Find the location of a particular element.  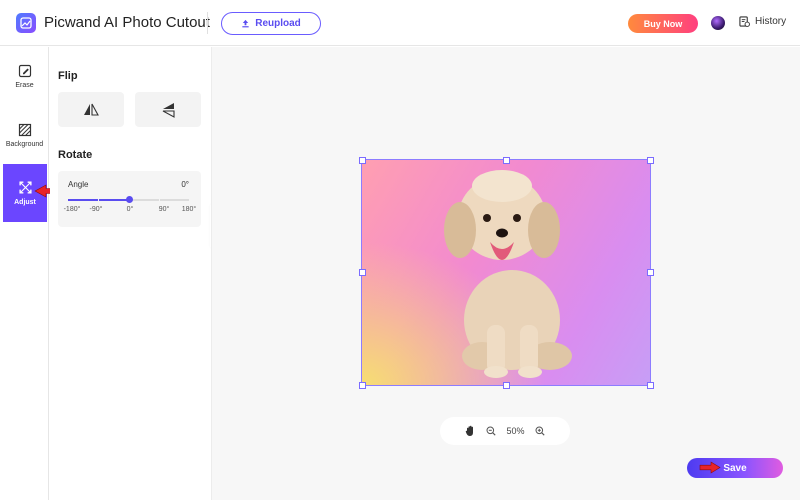

reupload-label: Reupload is located at coordinates (278, 23).